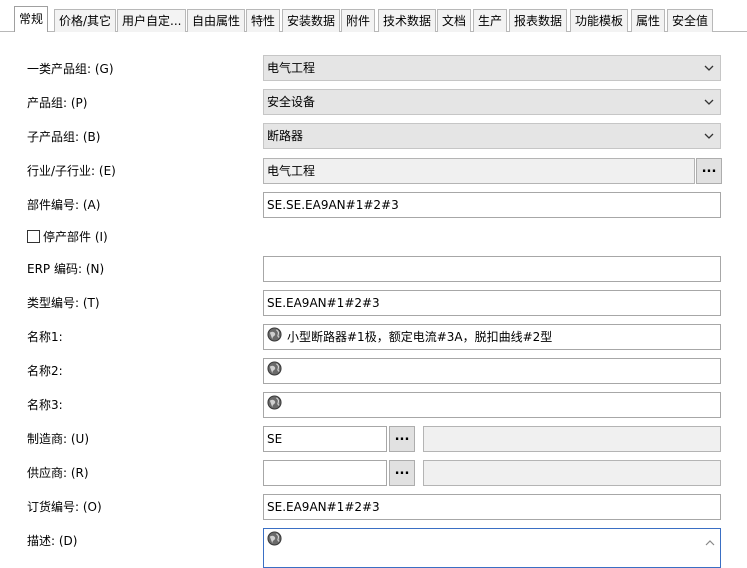 The height and width of the screenshot is (568, 747). I want to click on tab-technical-data: 技术数据, so click(407, 20).